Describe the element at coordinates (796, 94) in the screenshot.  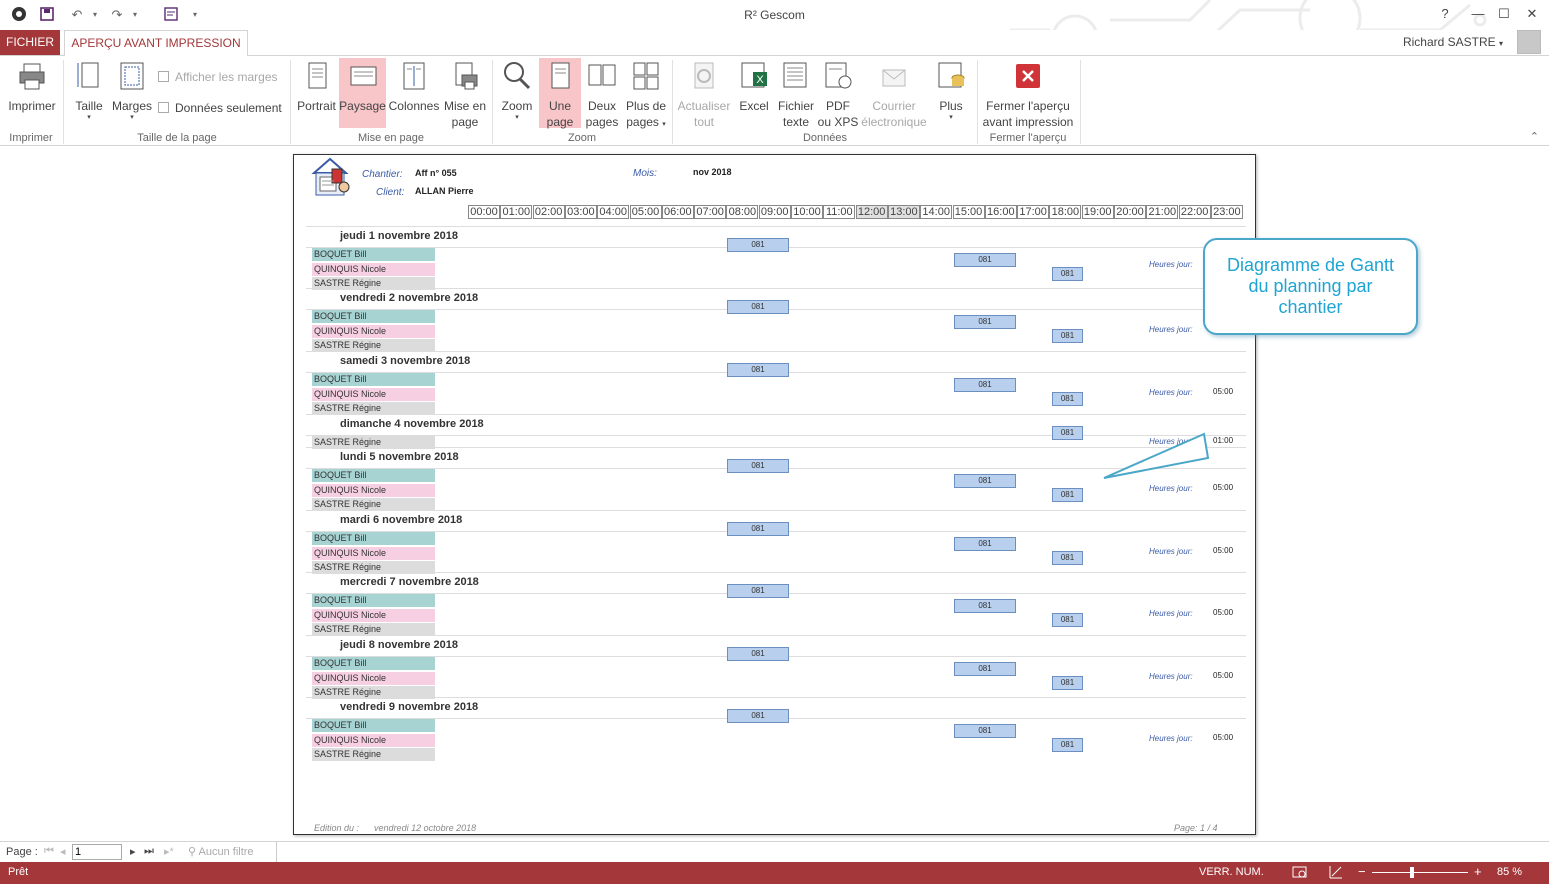
I see `text-file-export-button: Fichier texte` at that location.